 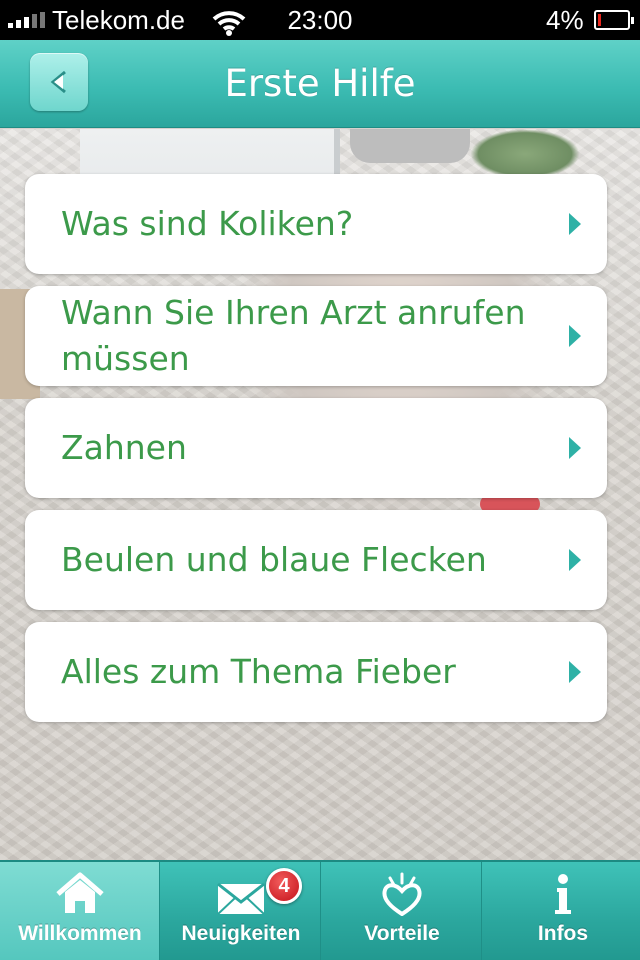 I want to click on menu-item-arzt: Wann Sie Ihren Arzt anrufen müssen, so click(x=316, y=336).